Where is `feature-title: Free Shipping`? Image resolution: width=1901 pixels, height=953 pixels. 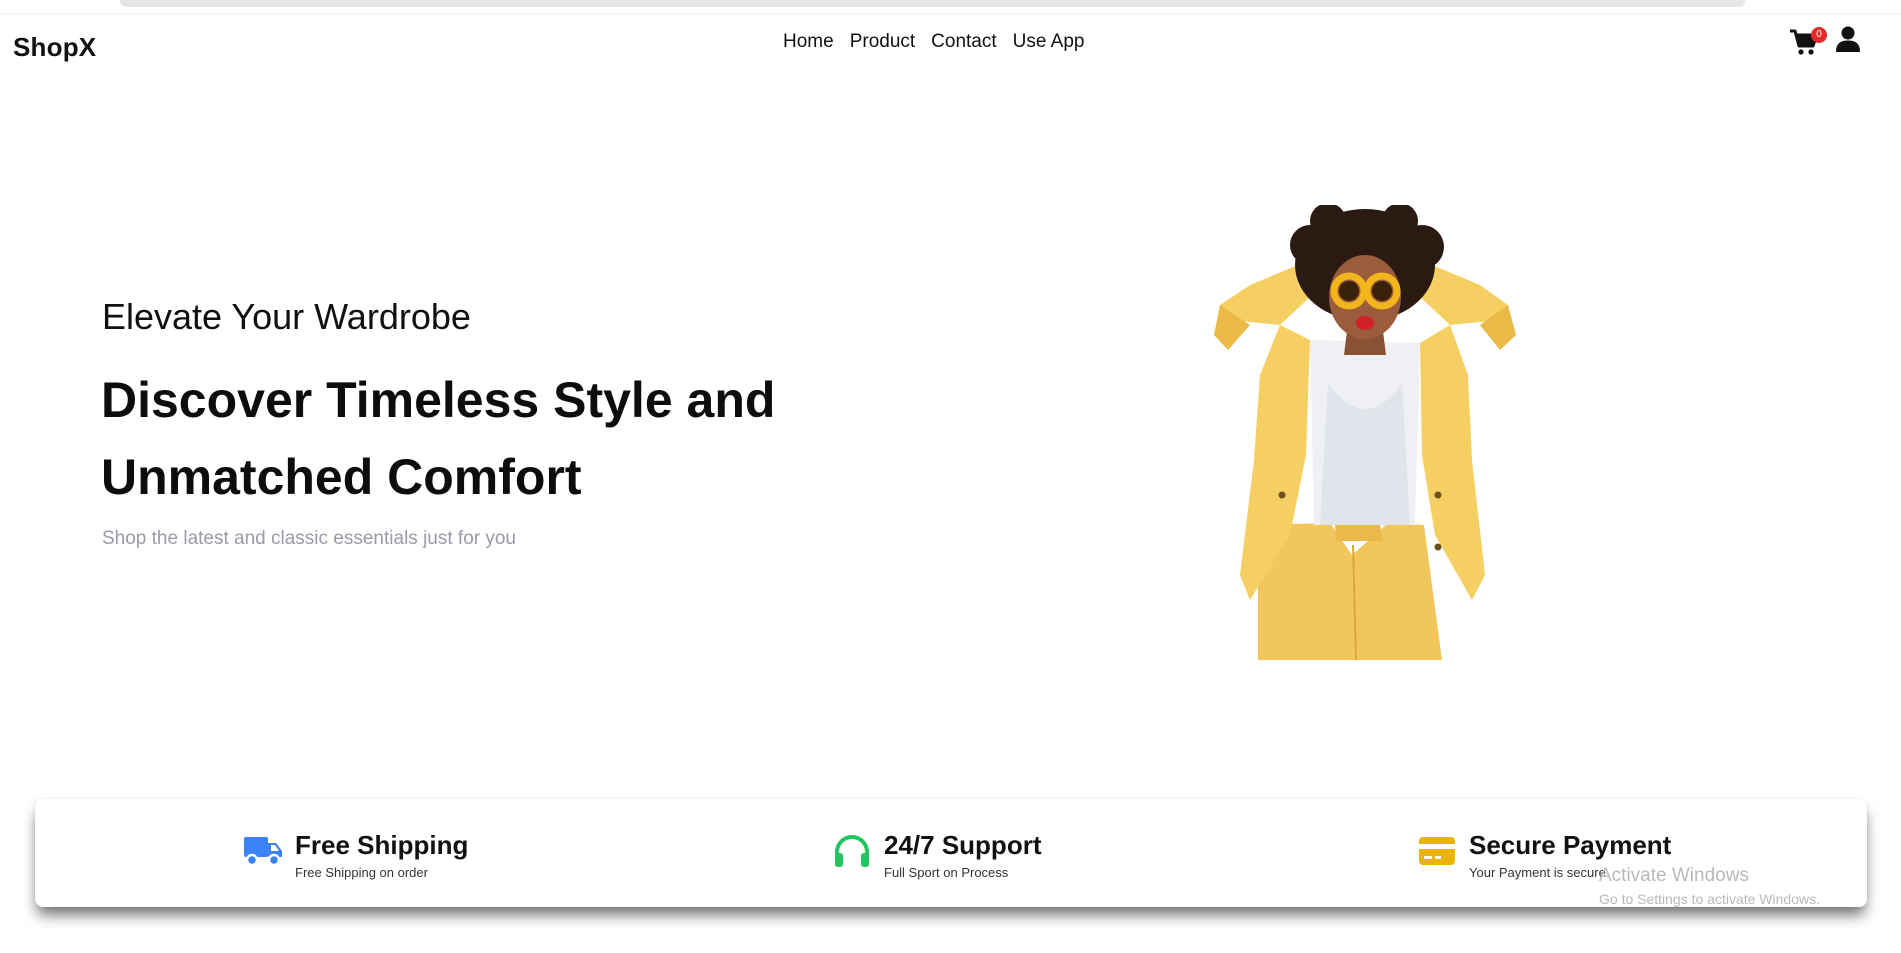
feature-title: Free Shipping is located at coordinates (382, 845).